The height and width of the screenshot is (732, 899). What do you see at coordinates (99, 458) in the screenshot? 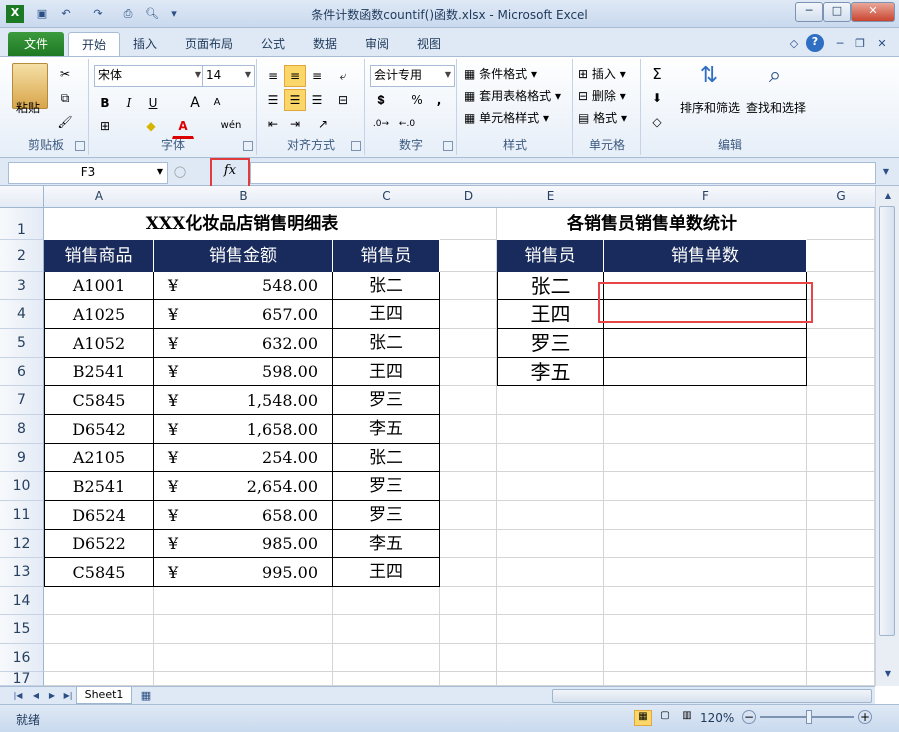
I see `item-cell: A2105` at bounding box center [99, 458].